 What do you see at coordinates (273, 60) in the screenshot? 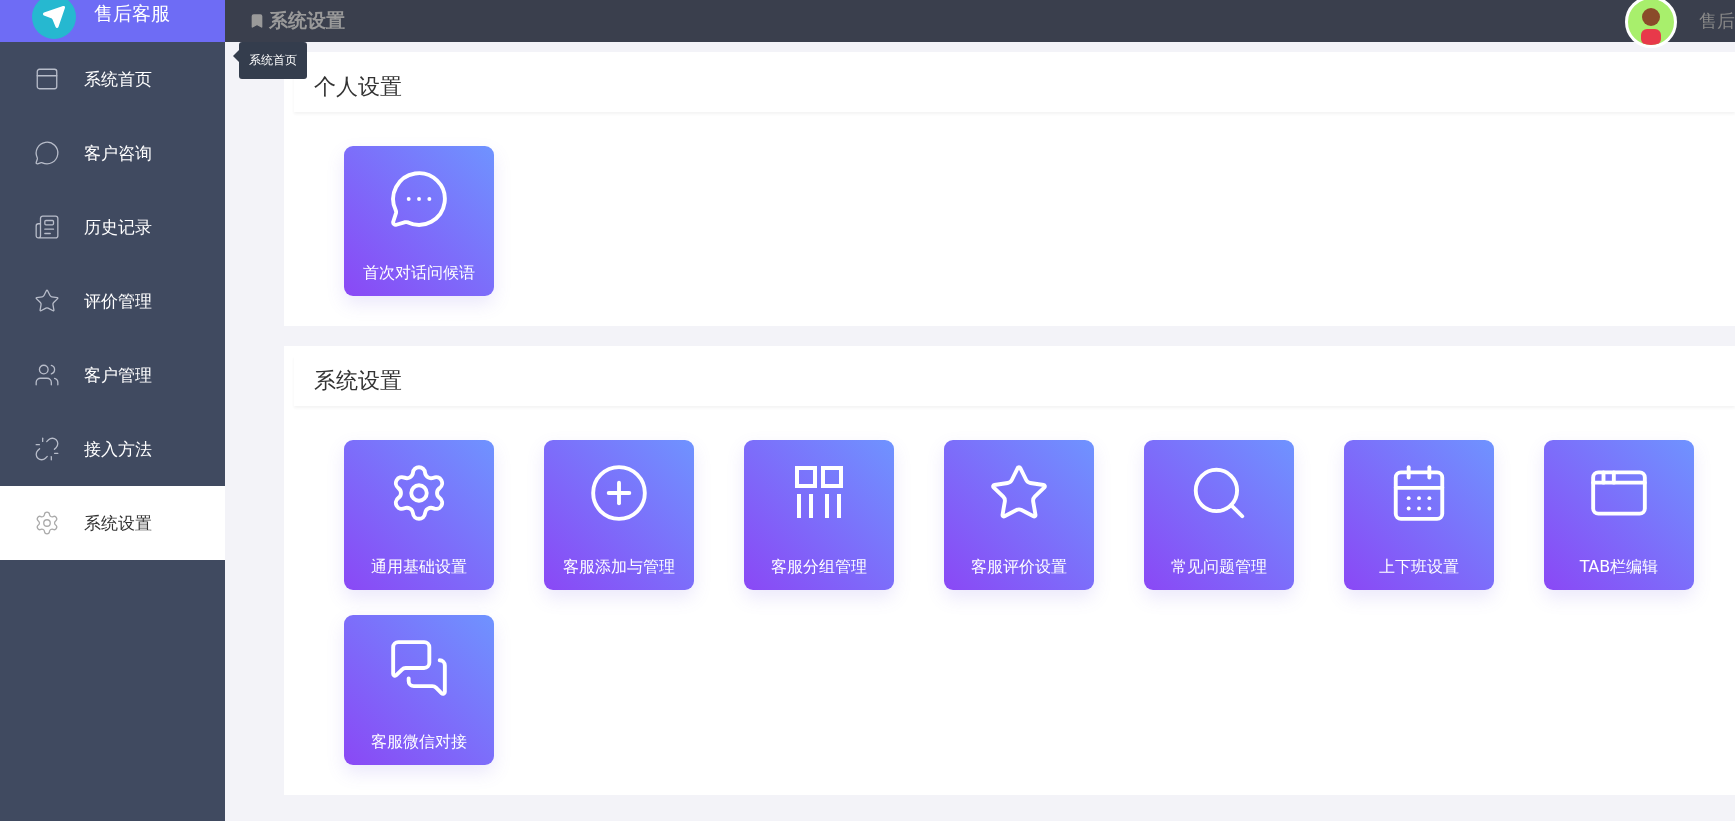
I see `tooltip: 系统首页` at bounding box center [273, 60].